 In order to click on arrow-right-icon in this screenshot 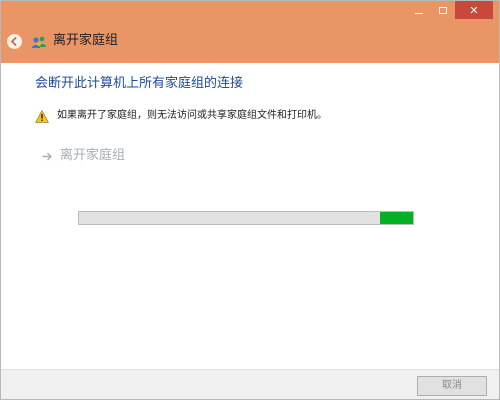, I will do `click(47, 156)`.